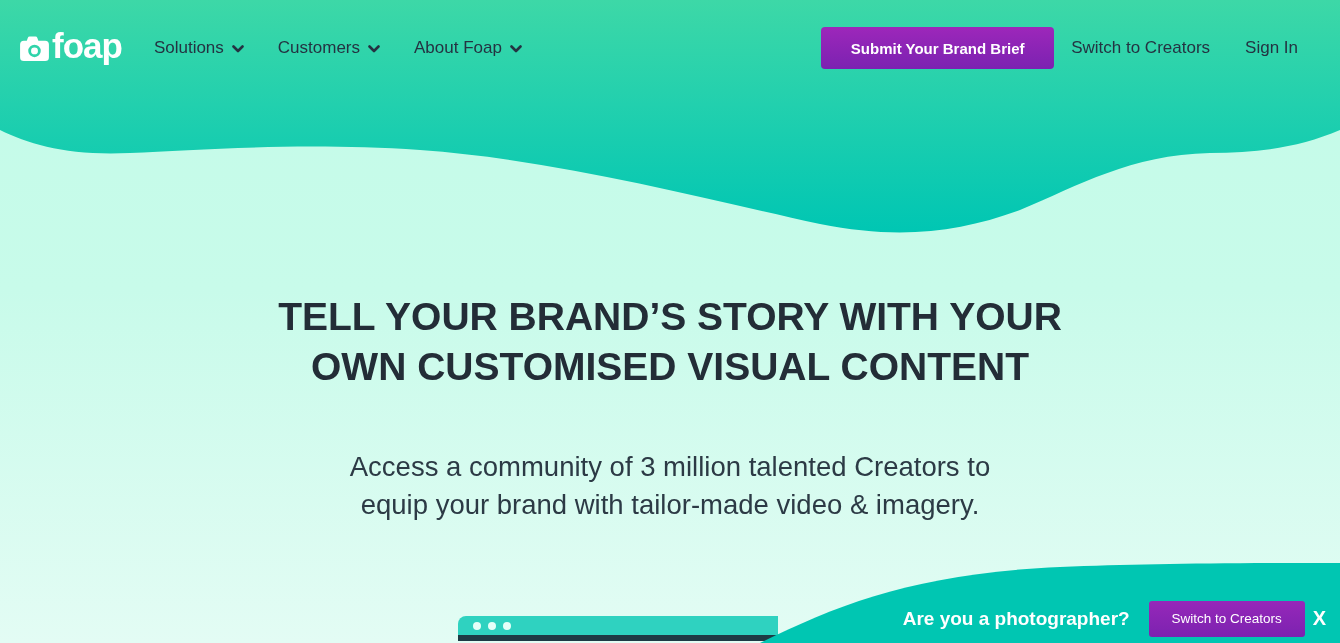 This screenshot has height=643, width=1340. Describe the element at coordinates (468, 48) in the screenshot. I see `nav-menu-item: About Foap` at that location.